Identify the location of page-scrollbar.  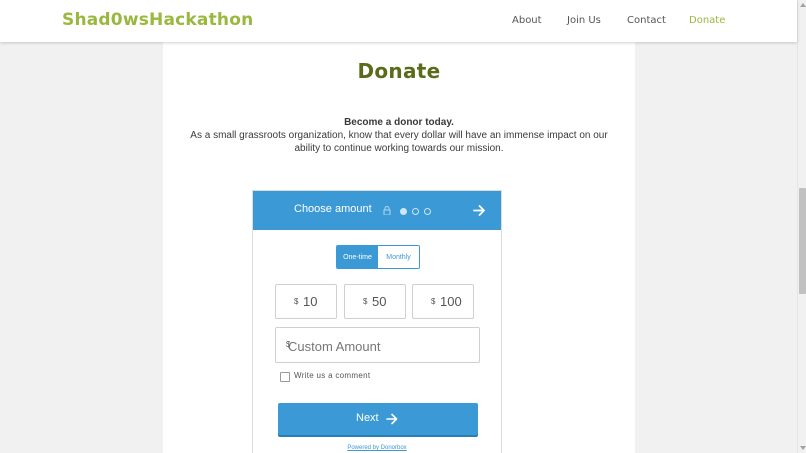
(801, 226).